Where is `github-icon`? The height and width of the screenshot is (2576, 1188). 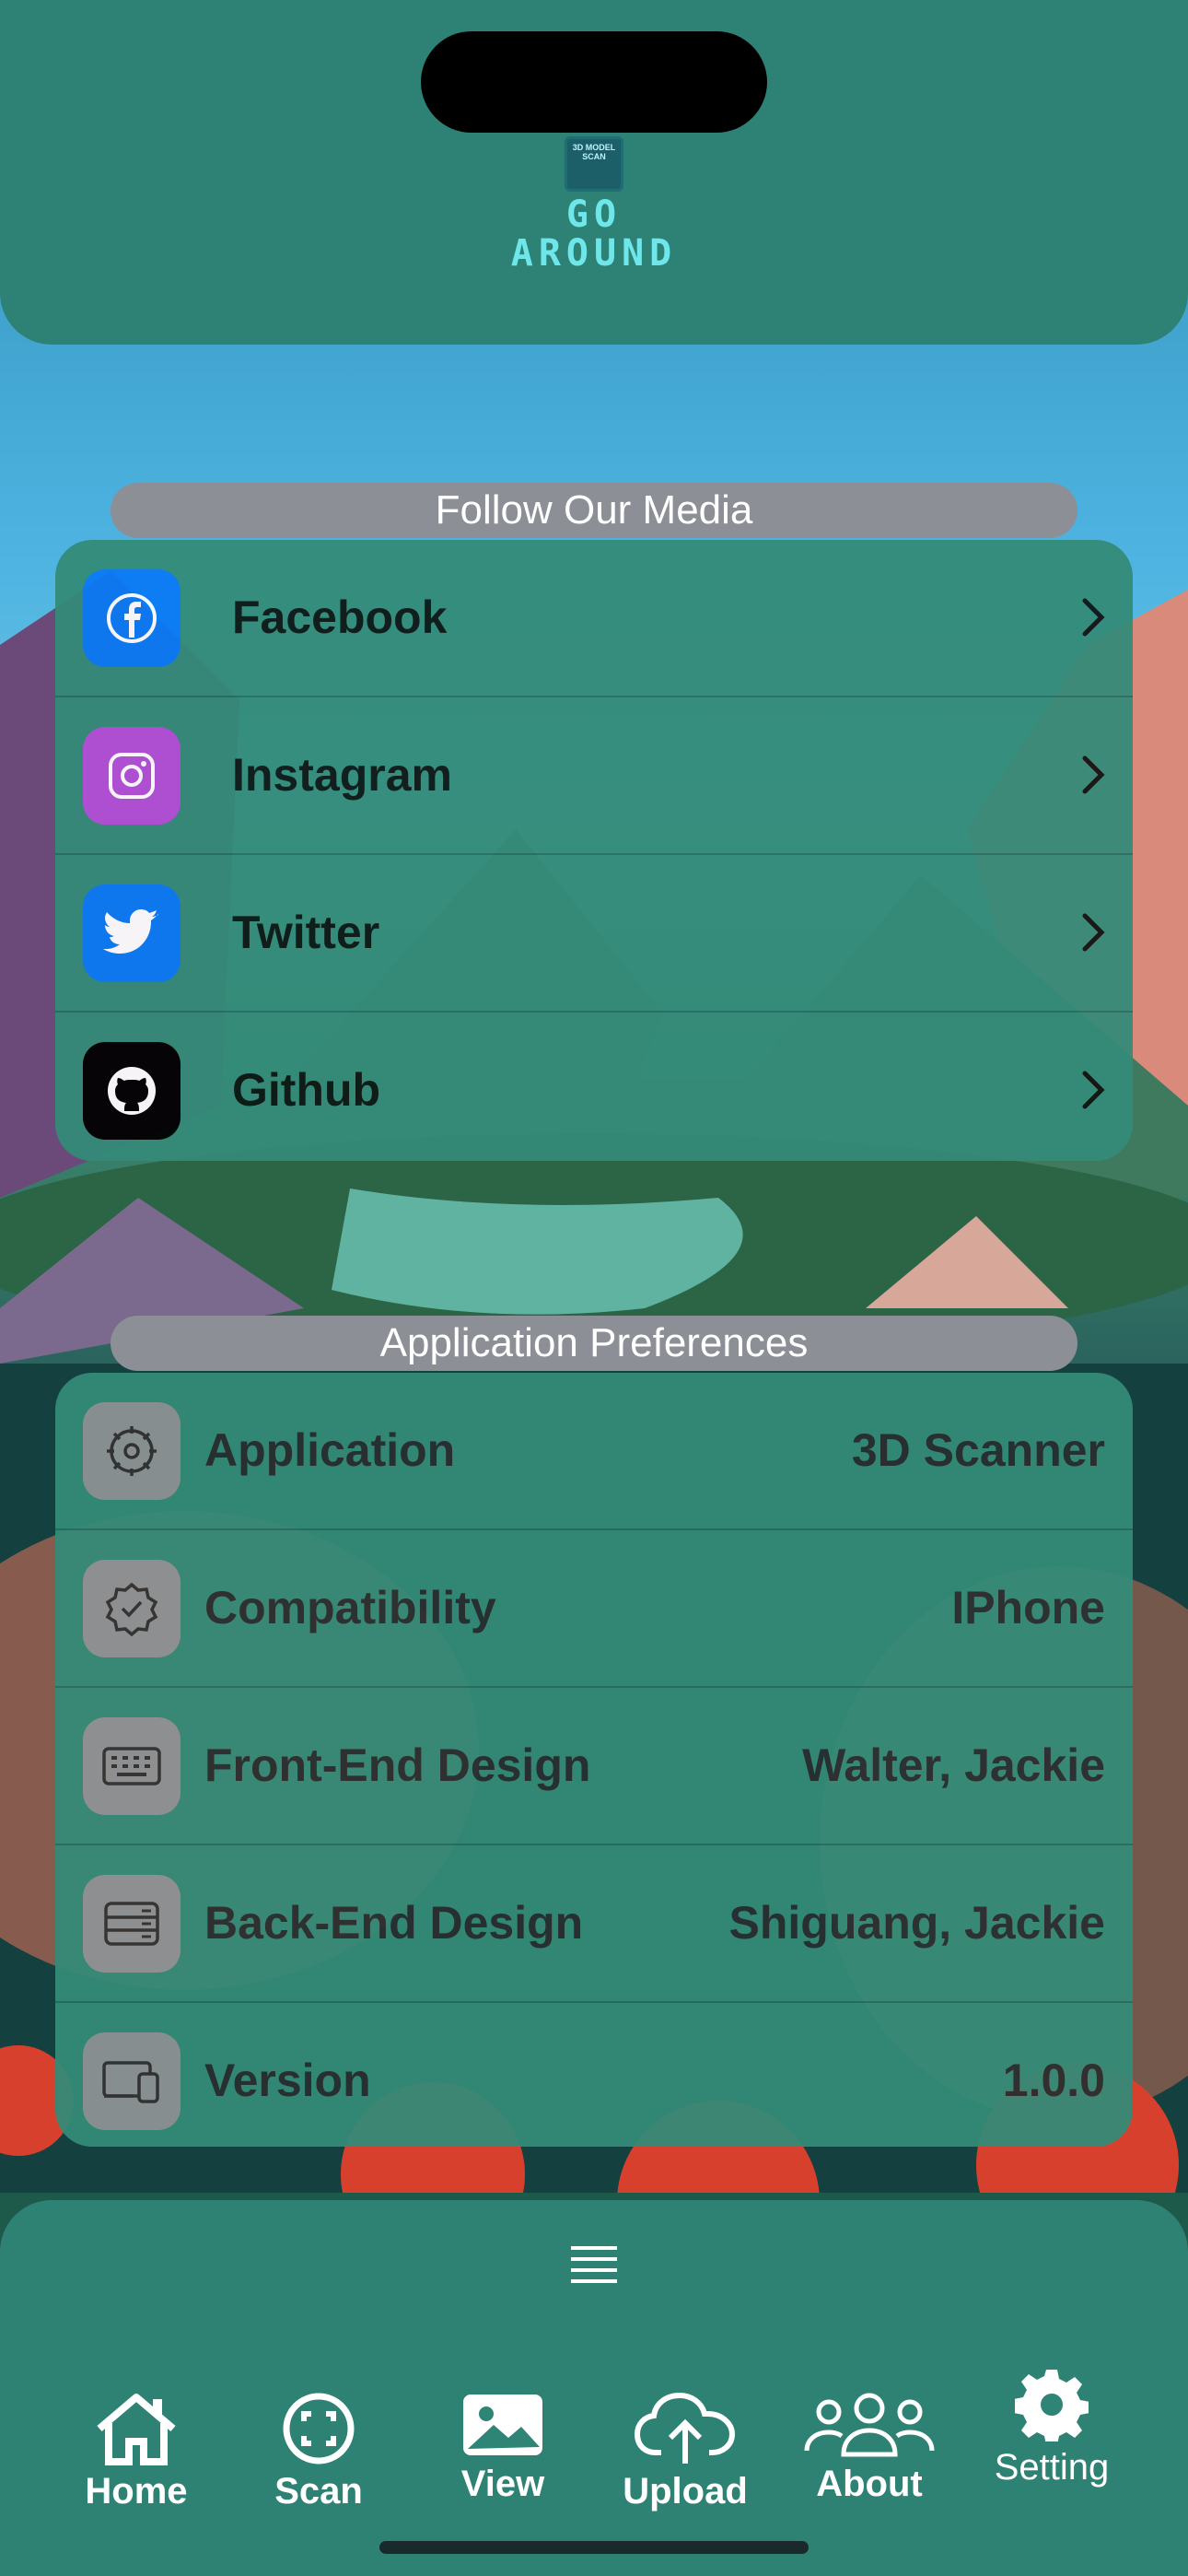 github-icon is located at coordinates (132, 1091).